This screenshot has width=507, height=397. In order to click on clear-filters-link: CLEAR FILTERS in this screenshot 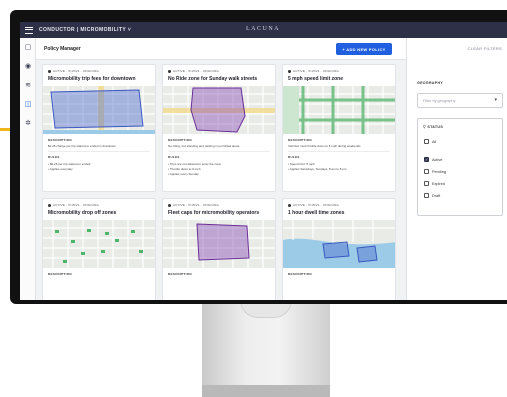, I will do `click(485, 48)`.